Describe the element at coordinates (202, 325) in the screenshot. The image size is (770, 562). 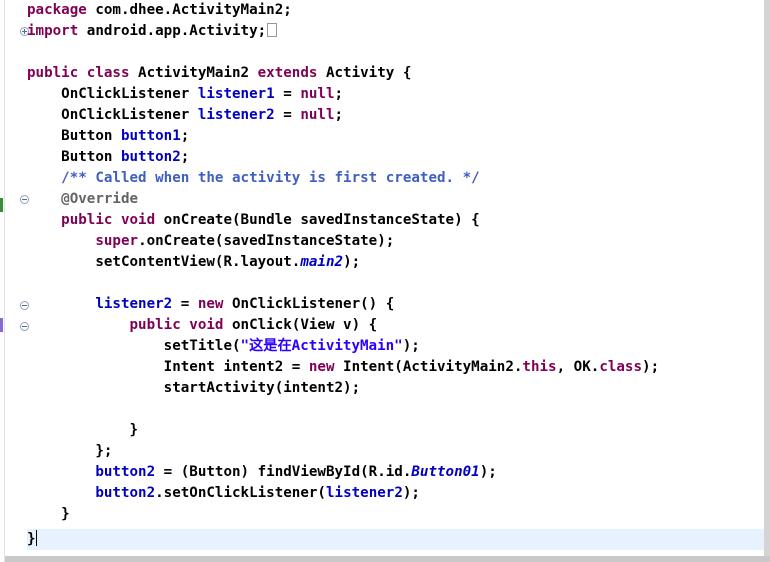
I see `code-line: public void onClick(View v) {` at that location.